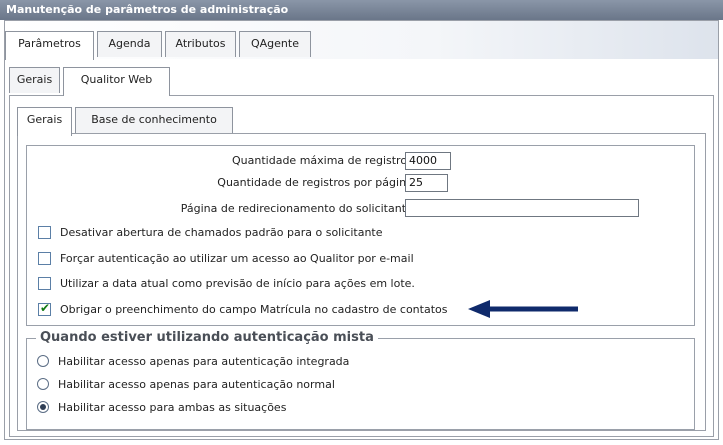  Describe the element at coordinates (523, 309) in the screenshot. I see `left-arrow-icon` at that location.